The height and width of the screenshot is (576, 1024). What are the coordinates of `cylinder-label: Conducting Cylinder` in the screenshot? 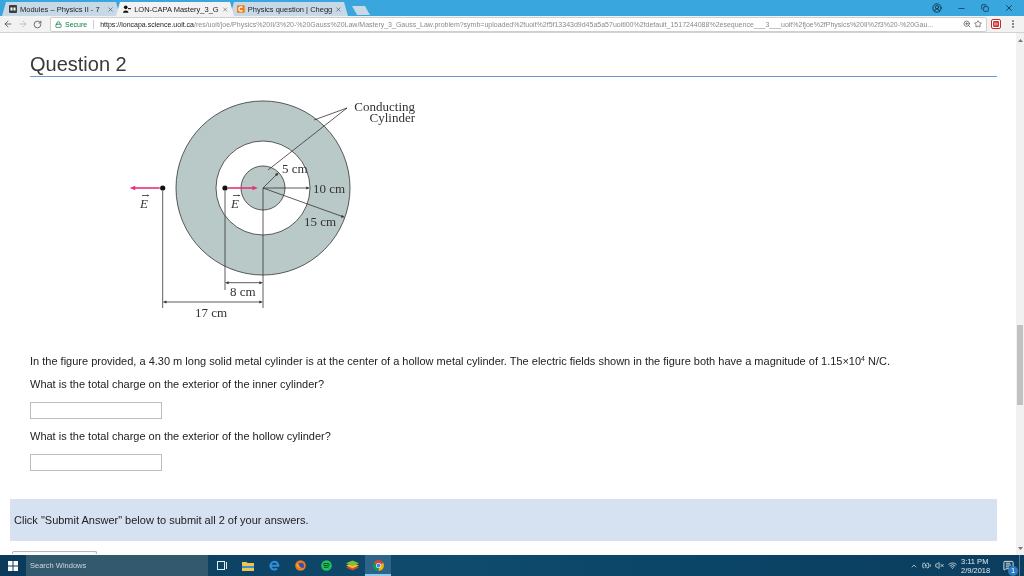 It's located at (384, 112).